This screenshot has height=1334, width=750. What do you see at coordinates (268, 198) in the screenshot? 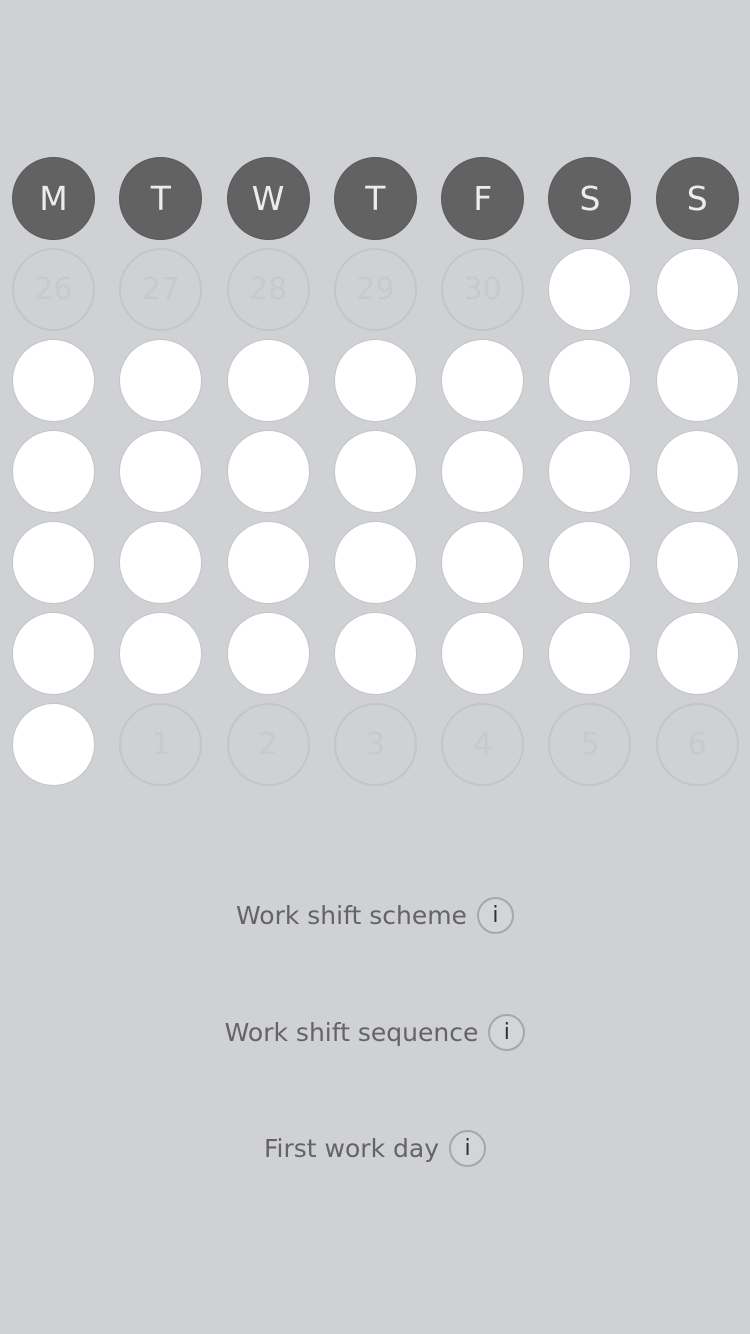
I see `weekday-header: W` at bounding box center [268, 198].